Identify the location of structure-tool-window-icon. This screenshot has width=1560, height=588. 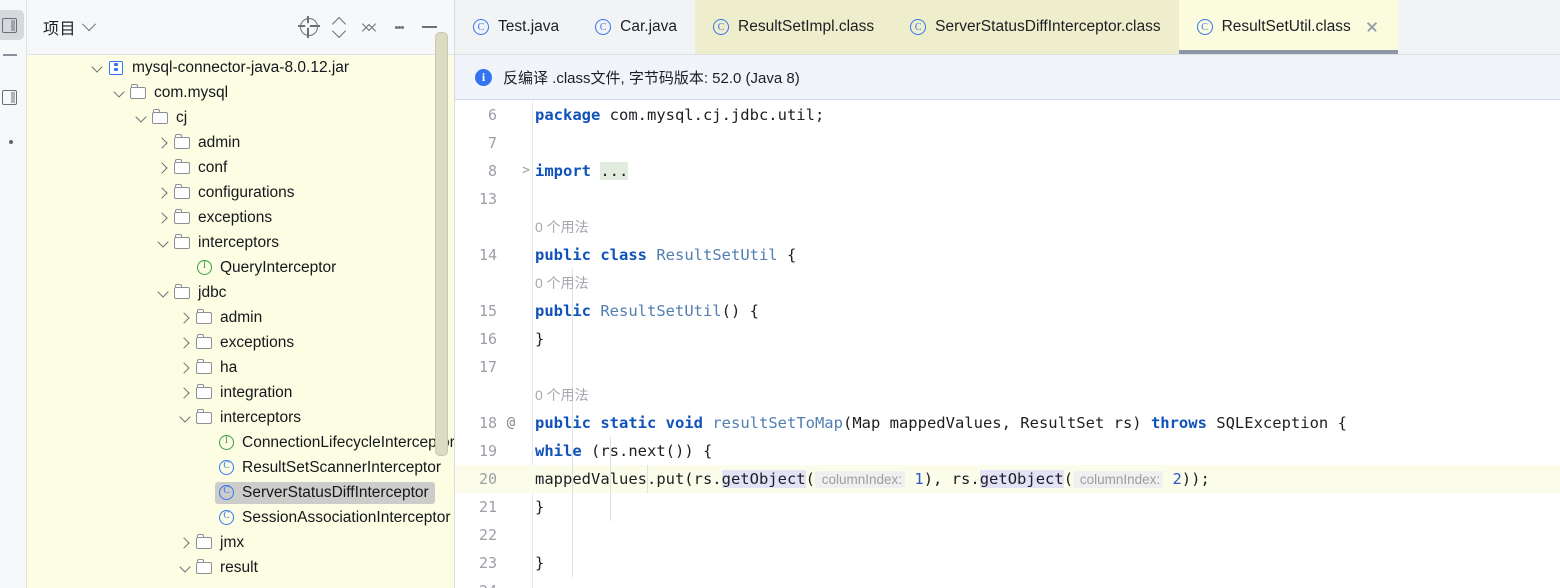
(12, 97).